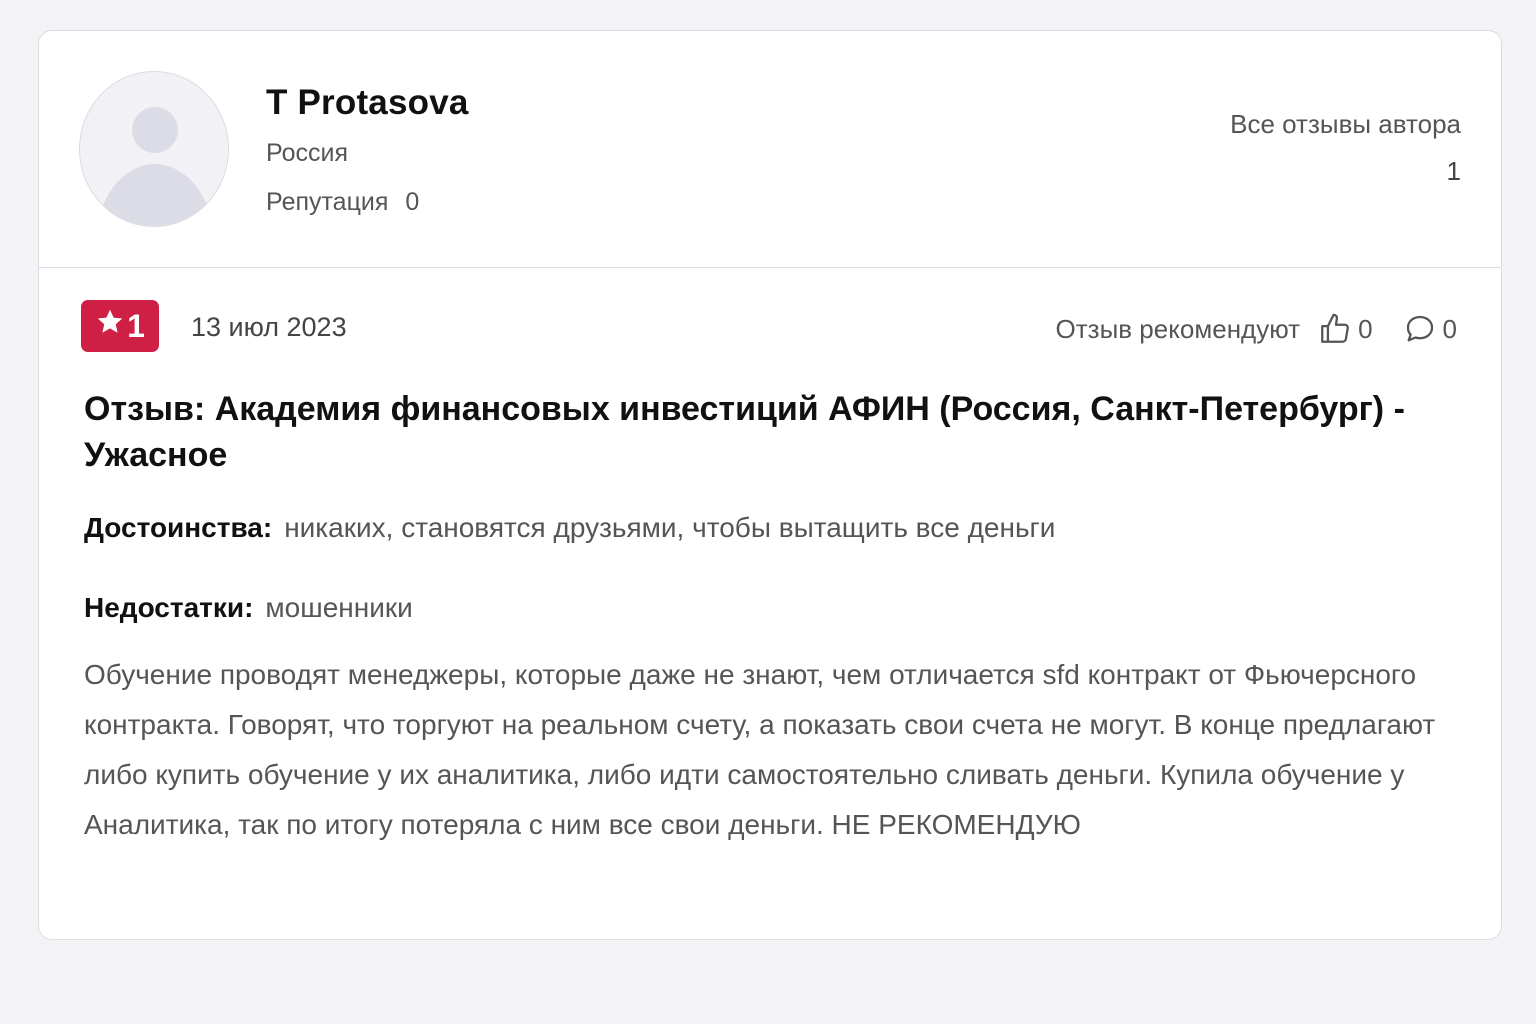 This screenshot has height=1024, width=1536. Describe the element at coordinates (307, 153) in the screenshot. I see `author-country: Россия` at that location.